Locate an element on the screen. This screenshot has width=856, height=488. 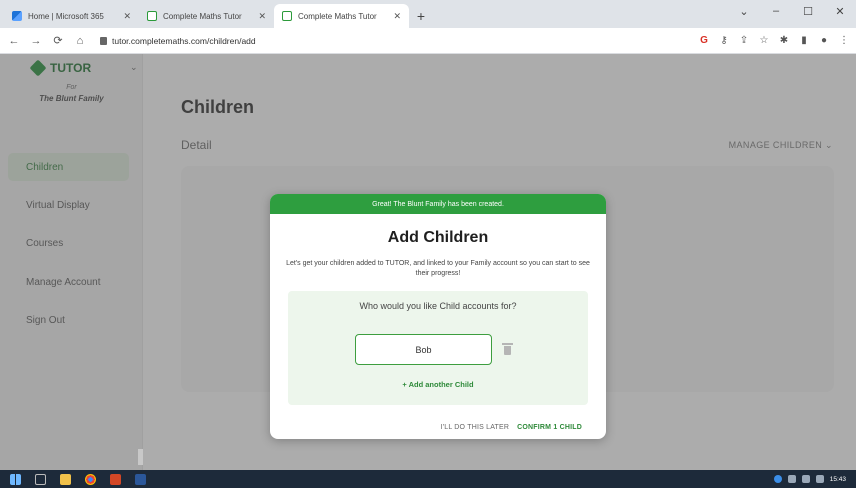
network-icon is located at coordinates (791, 479).